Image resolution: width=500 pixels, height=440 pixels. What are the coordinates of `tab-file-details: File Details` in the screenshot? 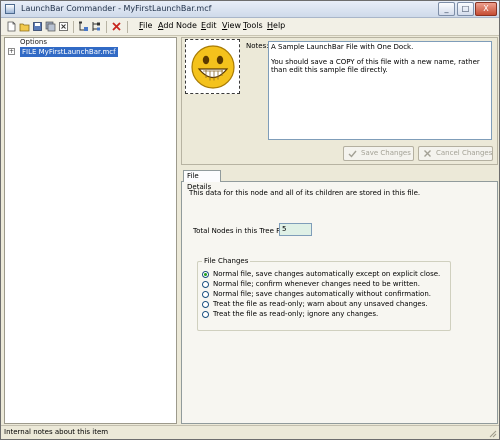 It's located at (202, 180).